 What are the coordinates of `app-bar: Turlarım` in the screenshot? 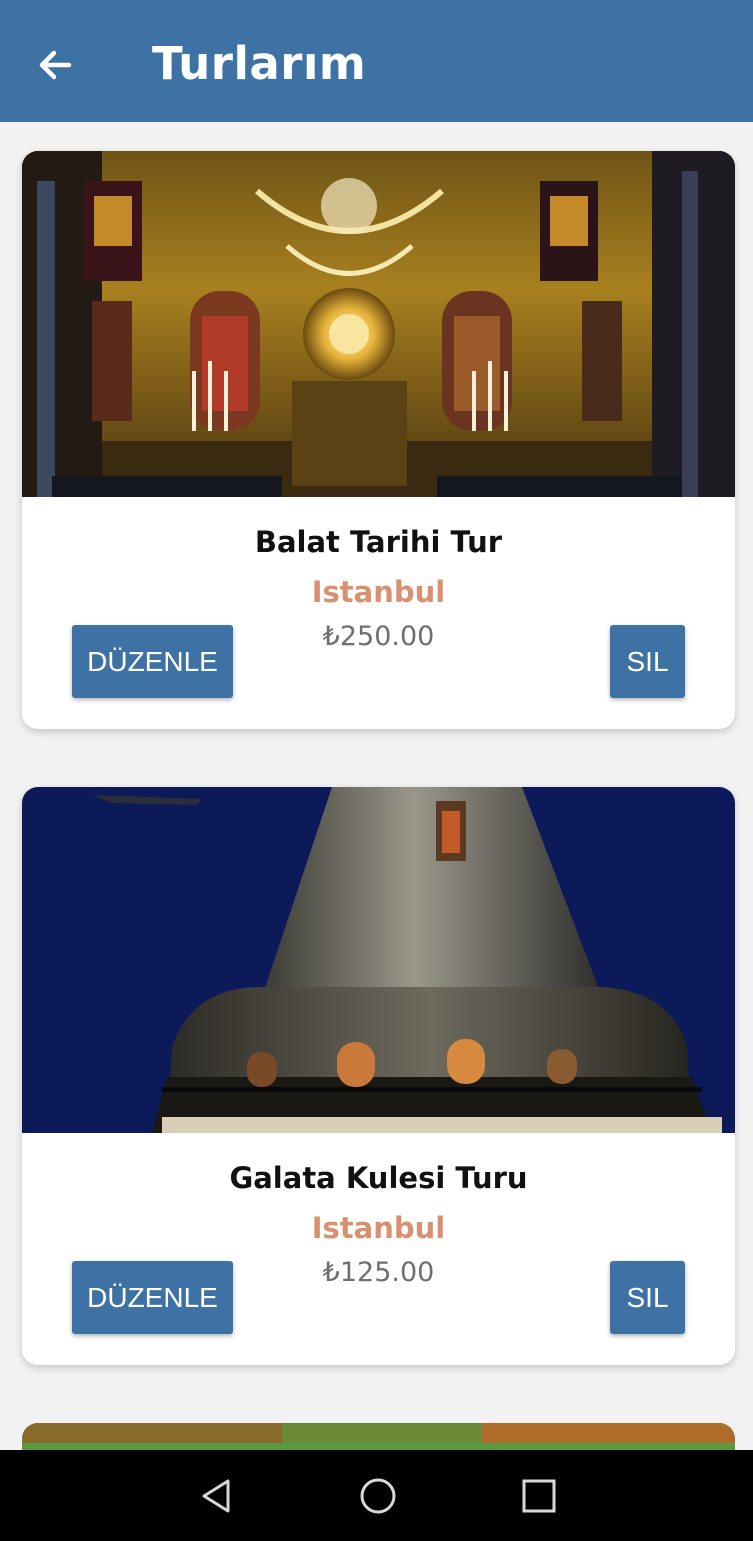 It's located at (376, 61).